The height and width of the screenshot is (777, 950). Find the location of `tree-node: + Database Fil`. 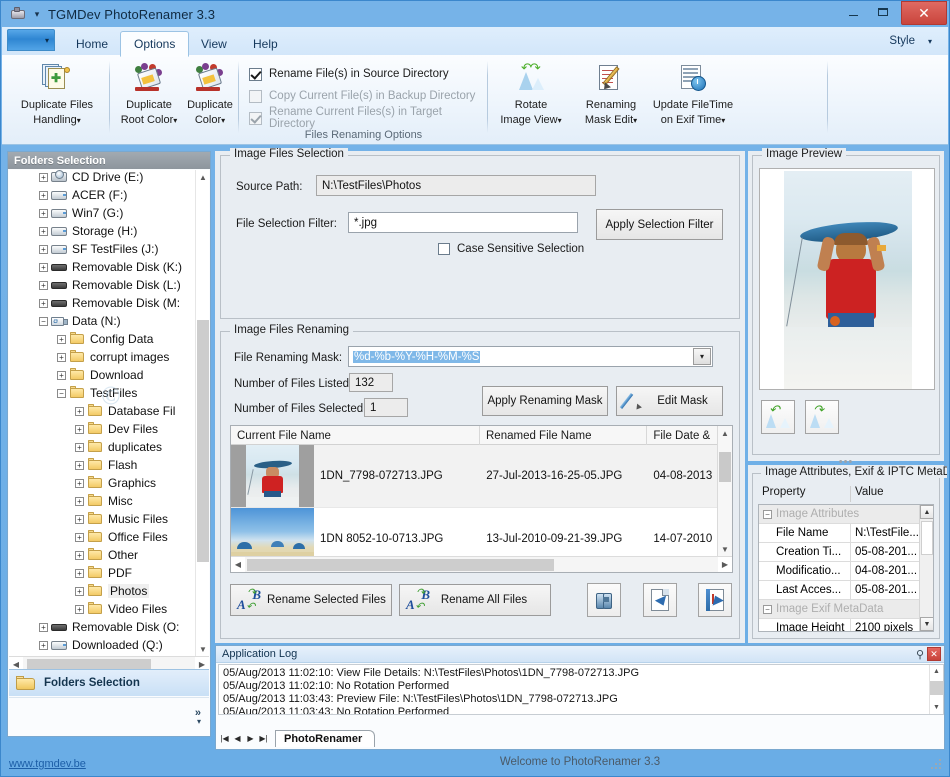

tree-node: + Database Fil is located at coordinates (102, 411).